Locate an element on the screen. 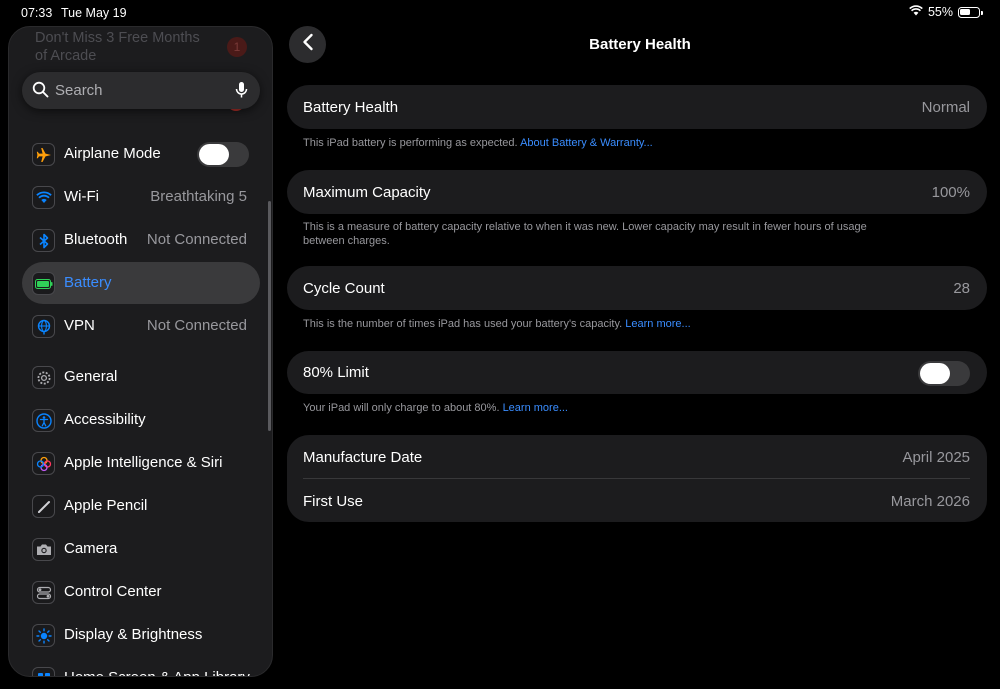 Image resolution: width=1000 pixels, height=689 pixels. sidebar-item-label: Wi-Fi is located at coordinates (81, 196).